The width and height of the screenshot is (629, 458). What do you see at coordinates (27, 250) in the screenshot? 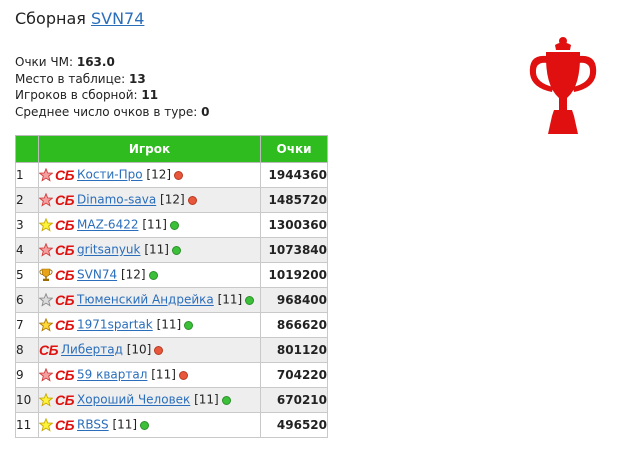
I see `rank-cell: 4` at bounding box center [27, 250].